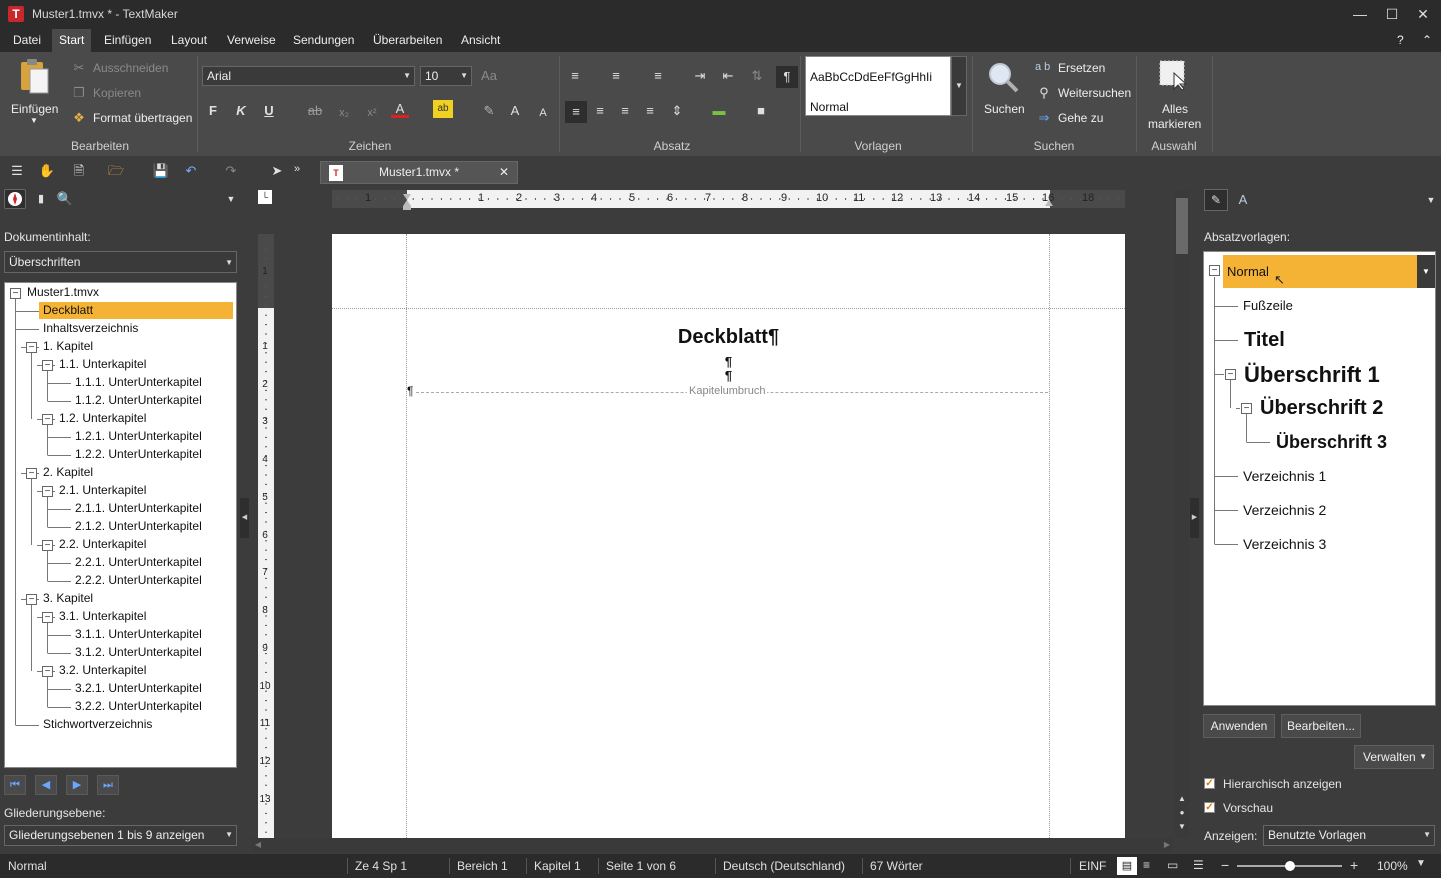 The image size is (1441, 878). What do you see at coordinates (79, 118) in the screenshot?
I see `format-painter-icon: ❖` at bounding box center [79, 118].